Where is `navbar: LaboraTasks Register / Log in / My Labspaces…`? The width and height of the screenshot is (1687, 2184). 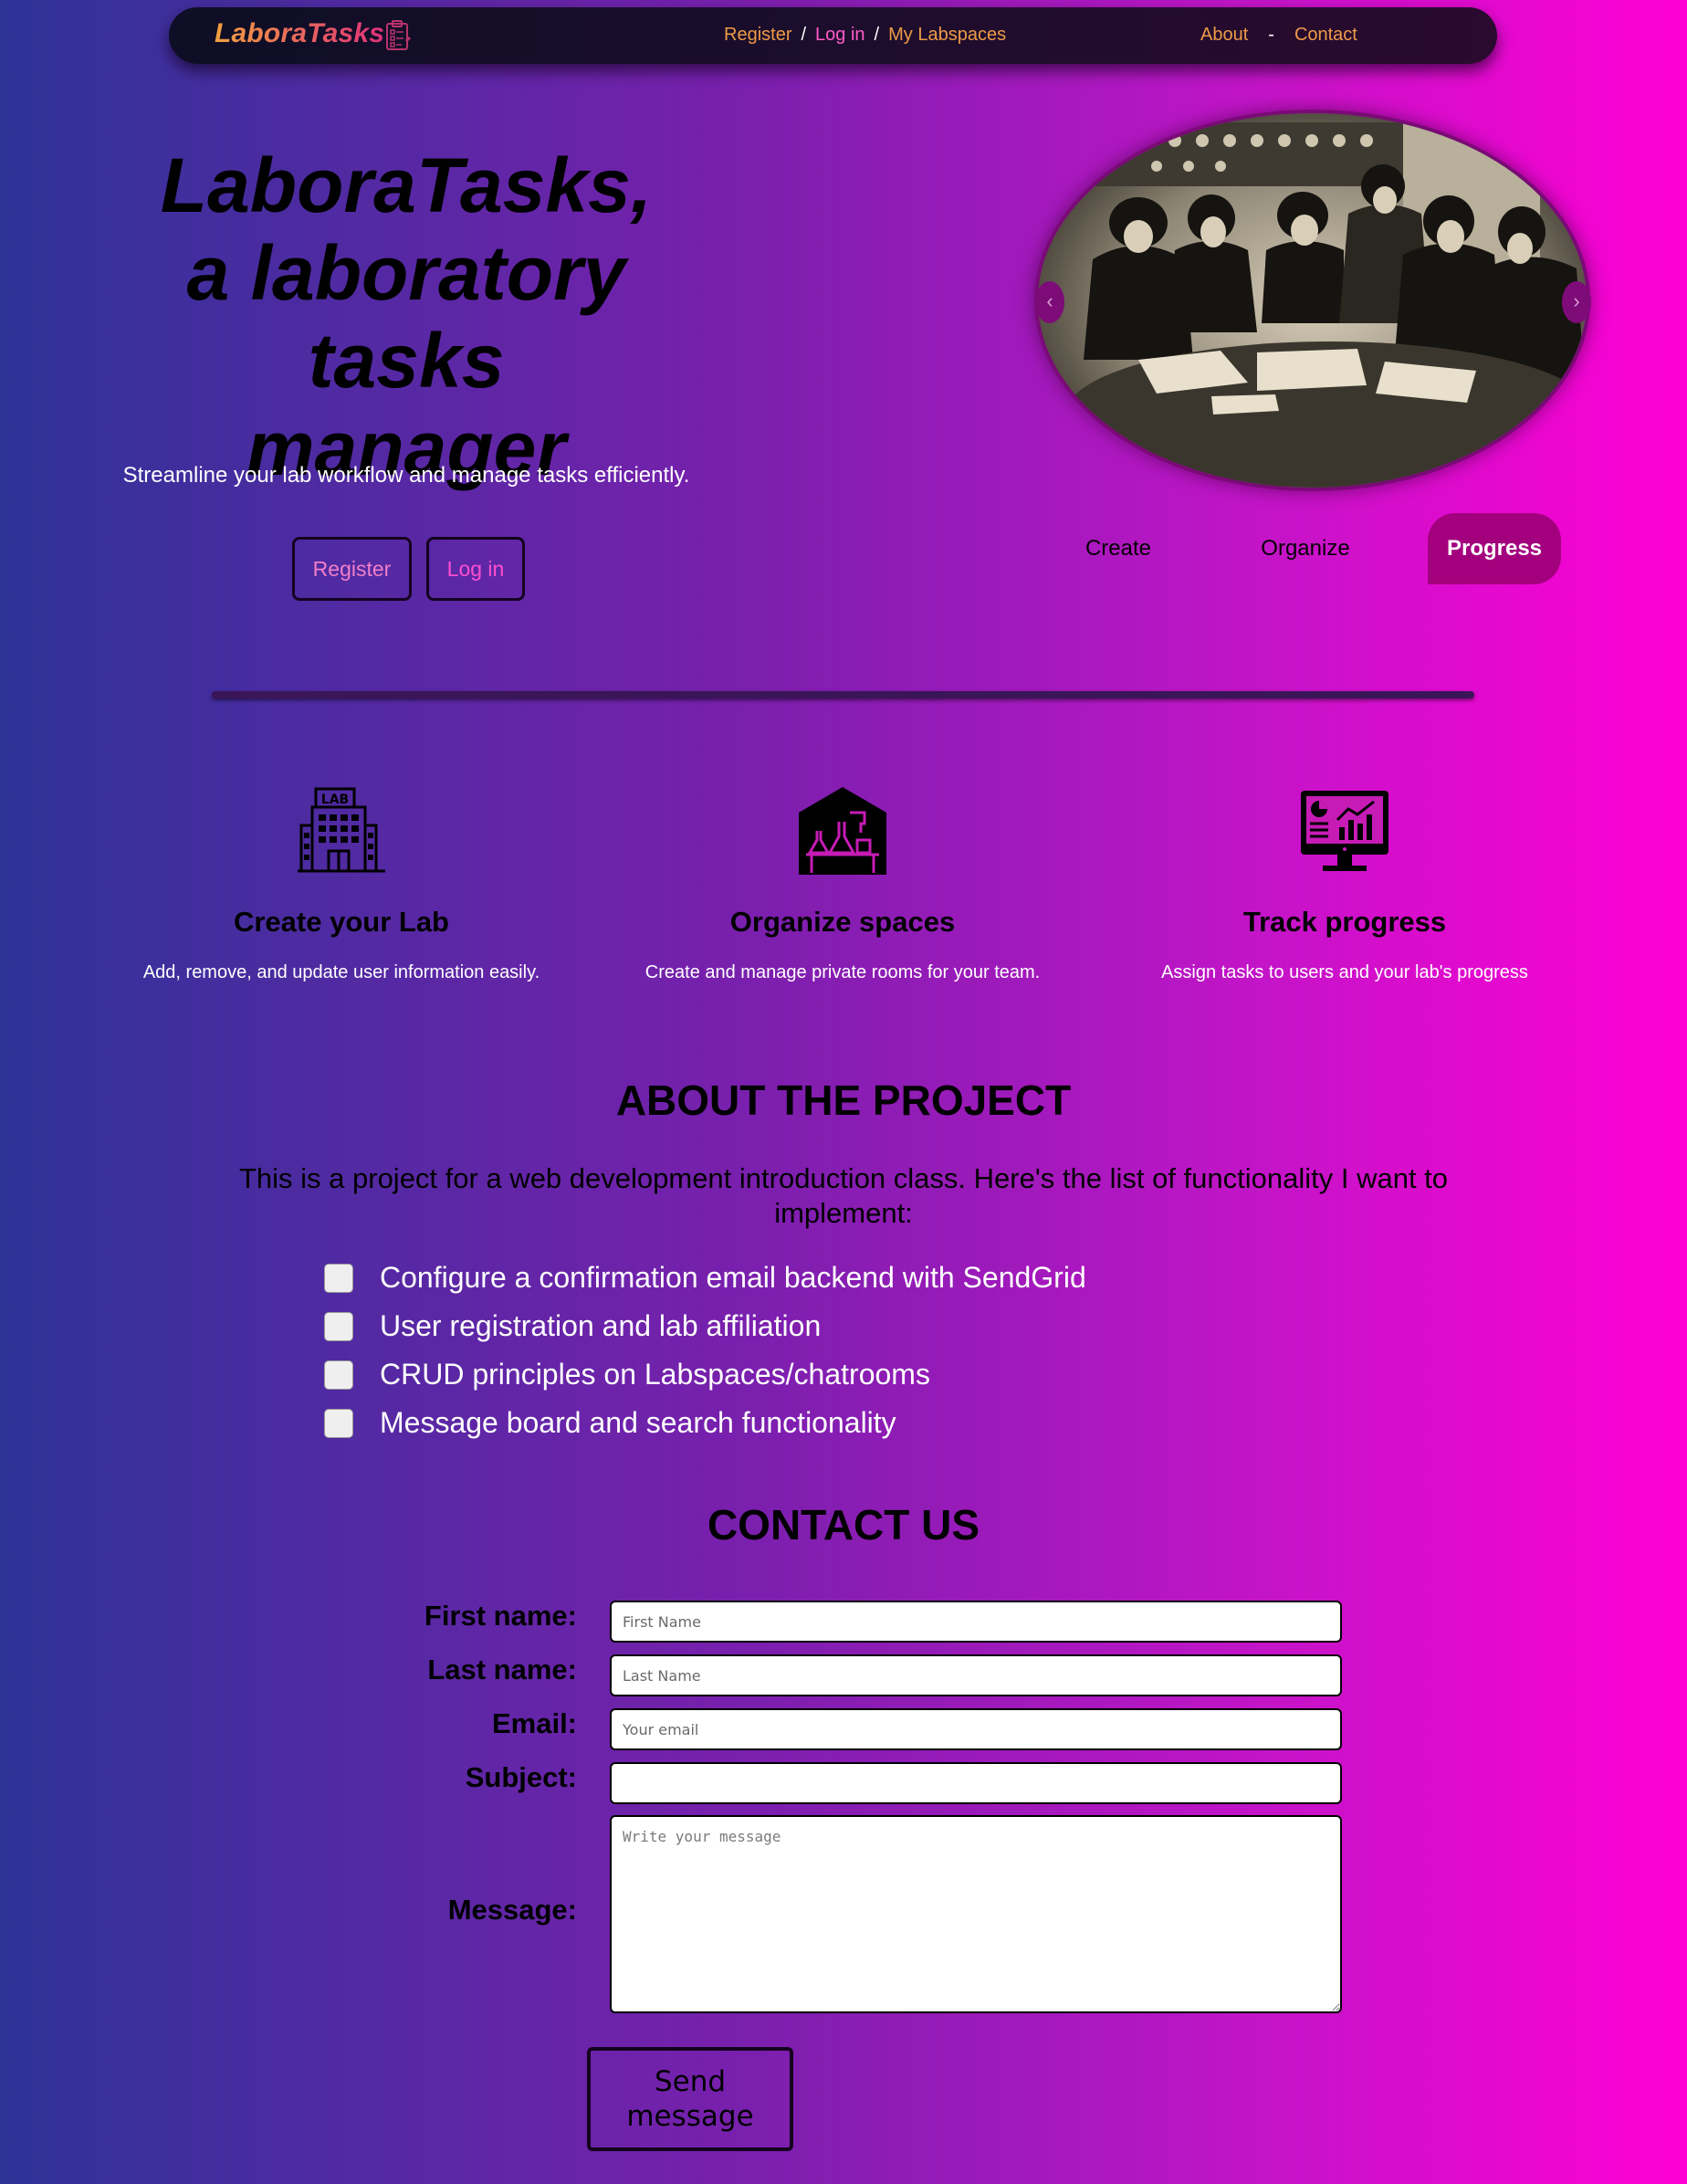 navbar: LaboraTasks Register / Log in / My Labspaces… is located at coordinates (833, 35).